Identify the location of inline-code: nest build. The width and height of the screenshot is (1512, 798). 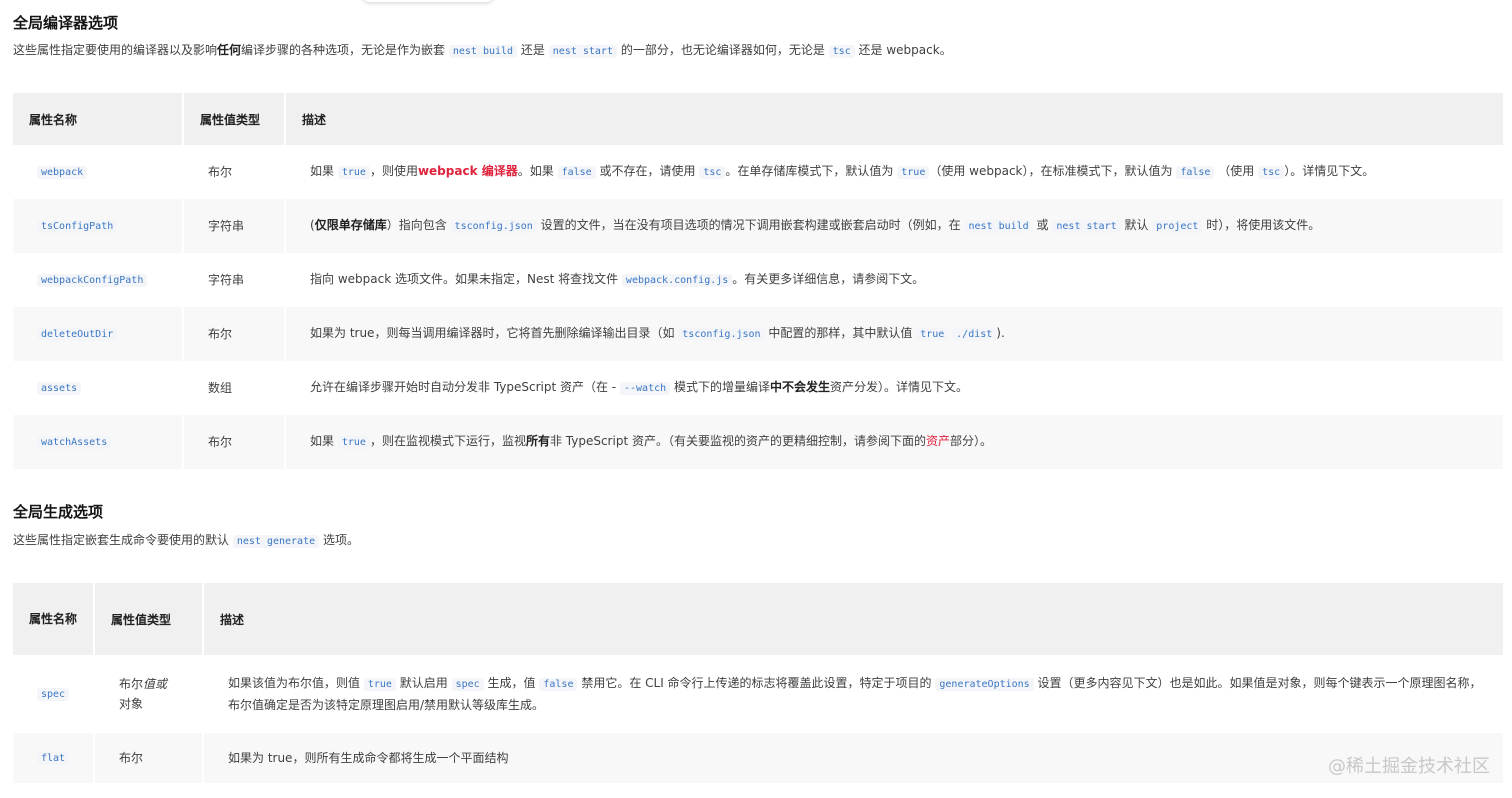
(483, 51).